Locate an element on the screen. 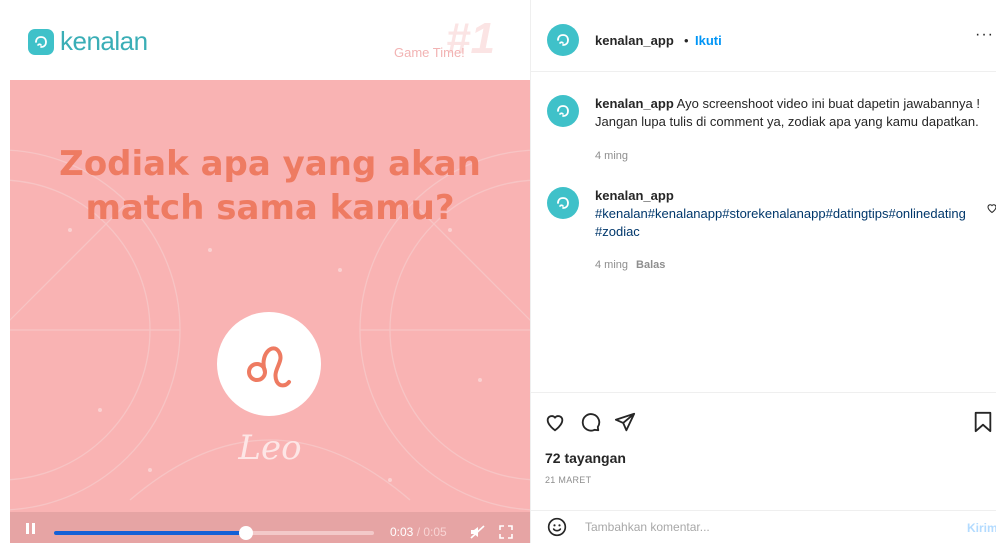 Image resolution: width=996 pixels, height=543 pixels. game-time-label: Game Time! is located at coordinates (429, 52).